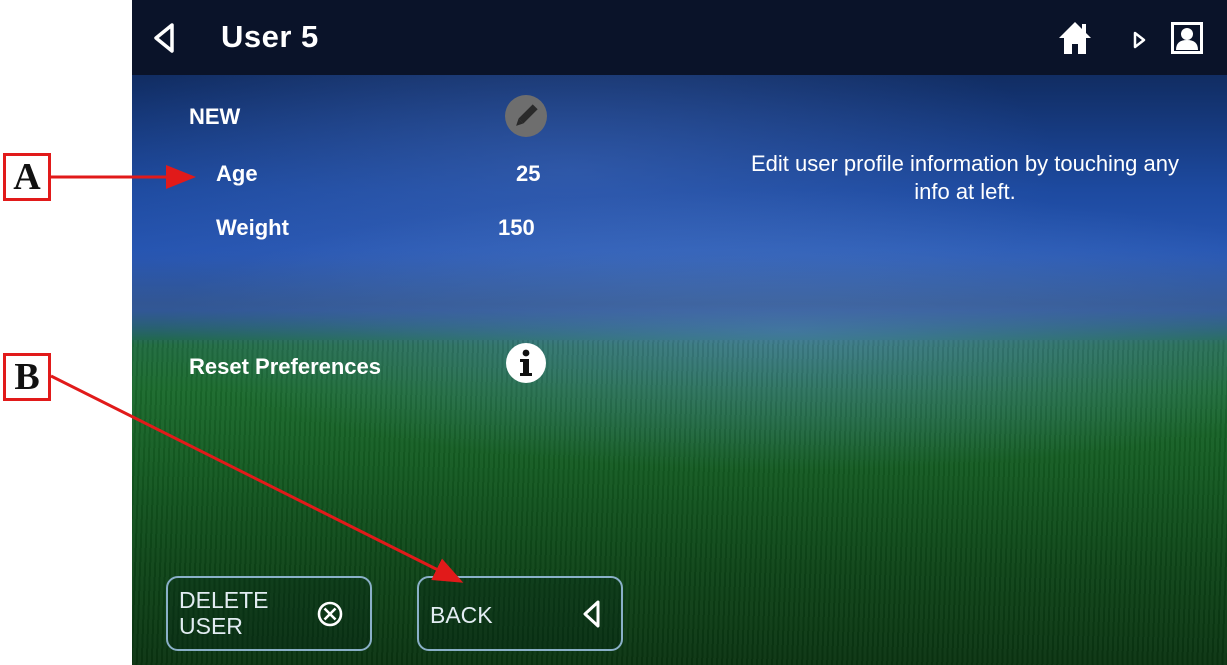 The image size is (1227, 665). I want to click on info-icon, so click(526, 362).